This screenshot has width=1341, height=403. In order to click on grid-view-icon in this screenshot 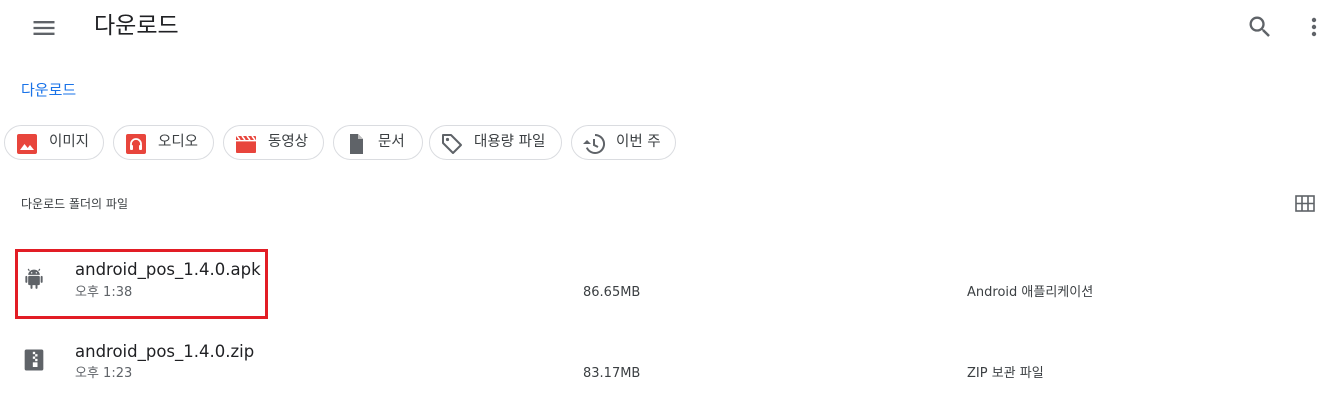, I will do `click(1305, 204)`.